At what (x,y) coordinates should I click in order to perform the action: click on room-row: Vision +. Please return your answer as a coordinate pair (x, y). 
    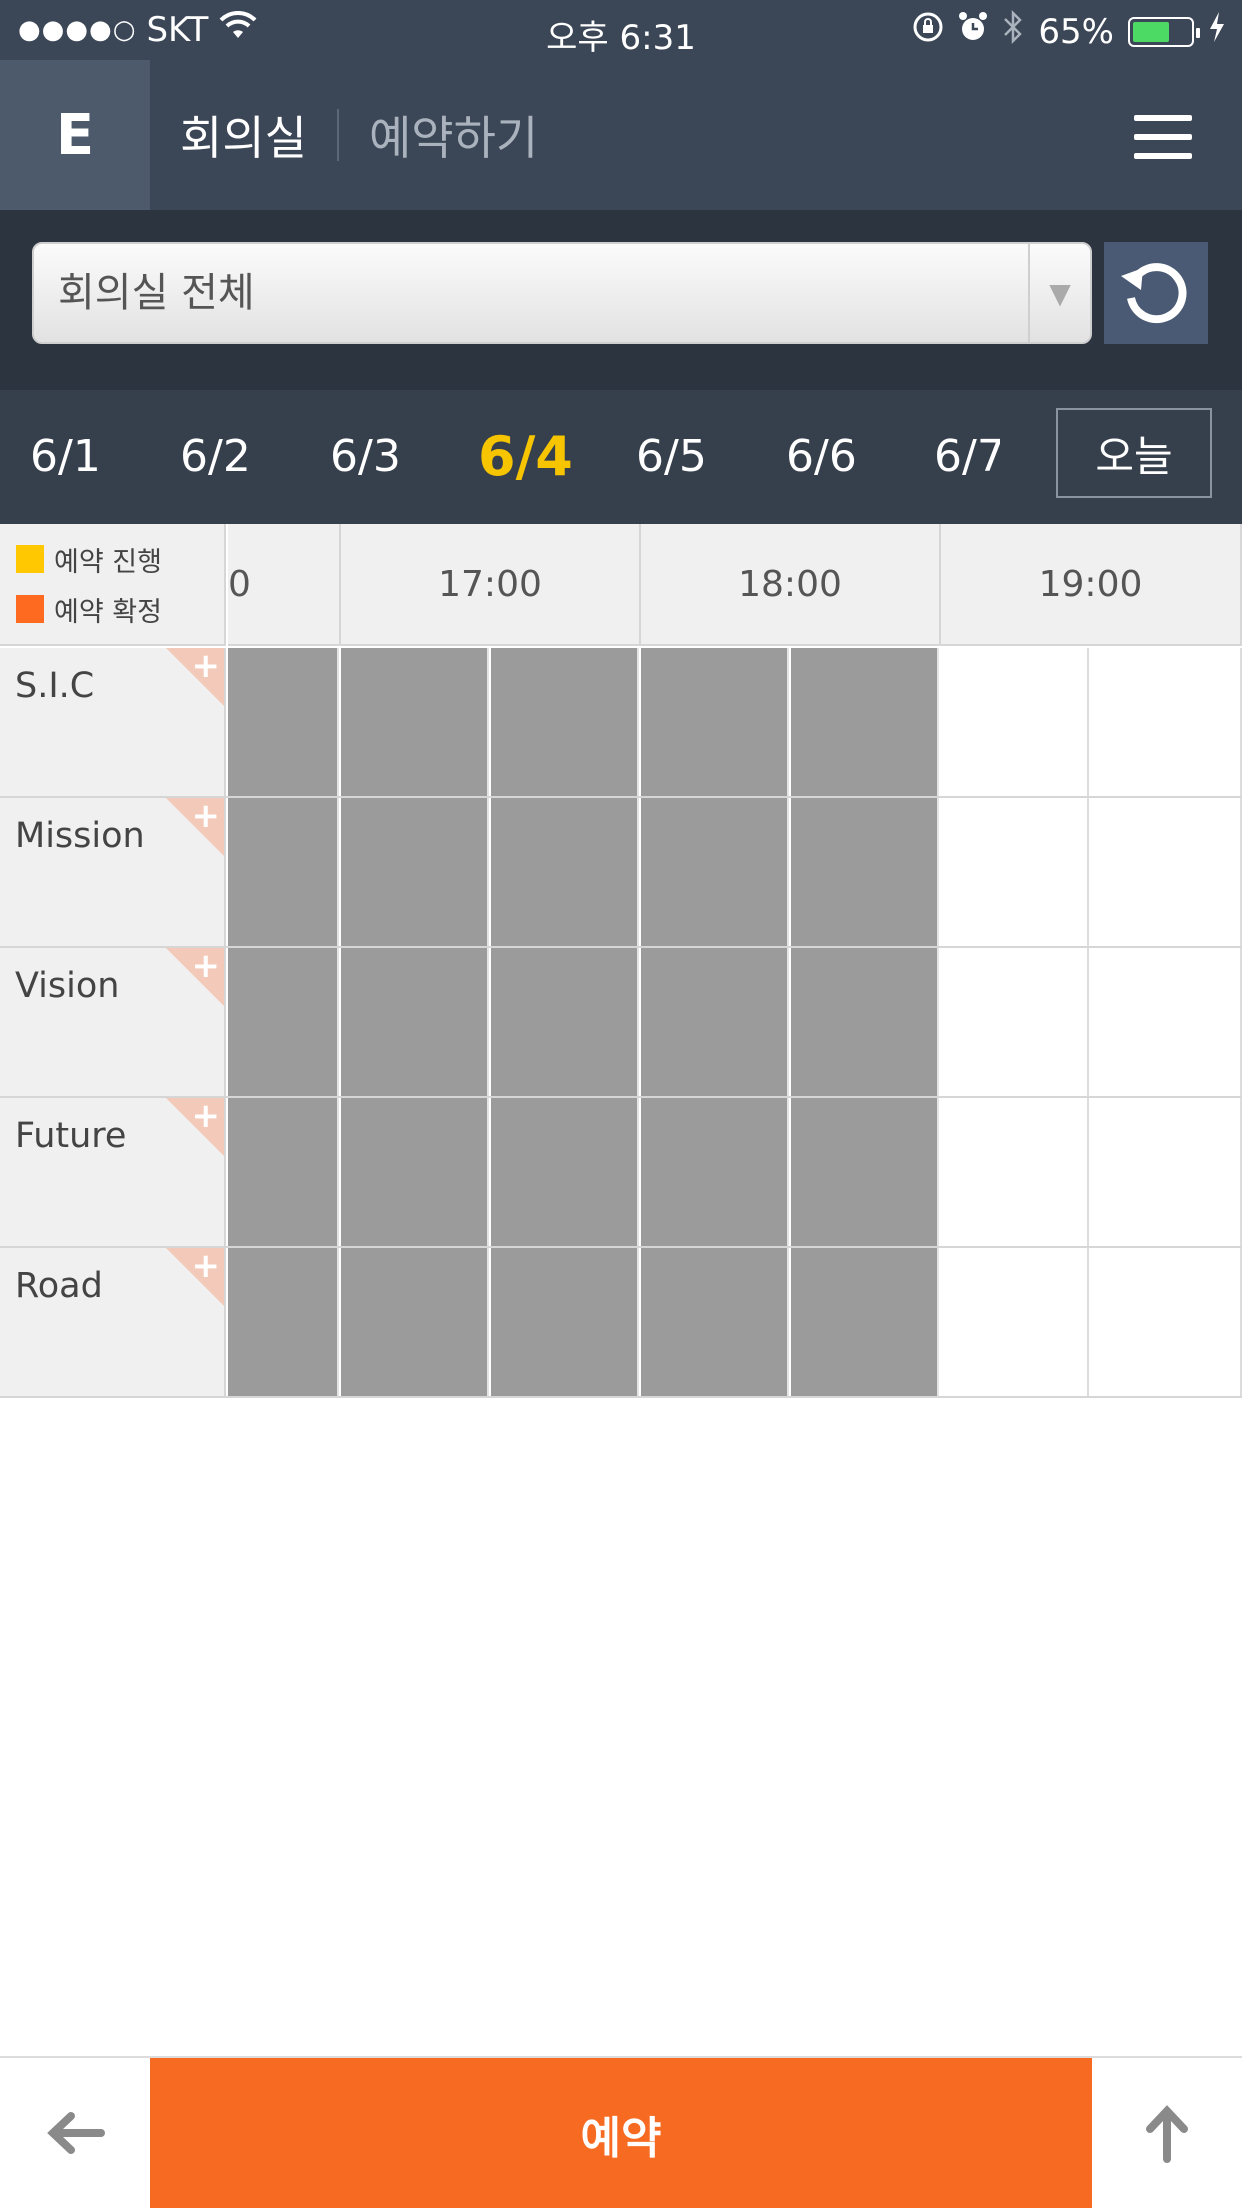
    Looking at the image, I should click on (621, 1023).